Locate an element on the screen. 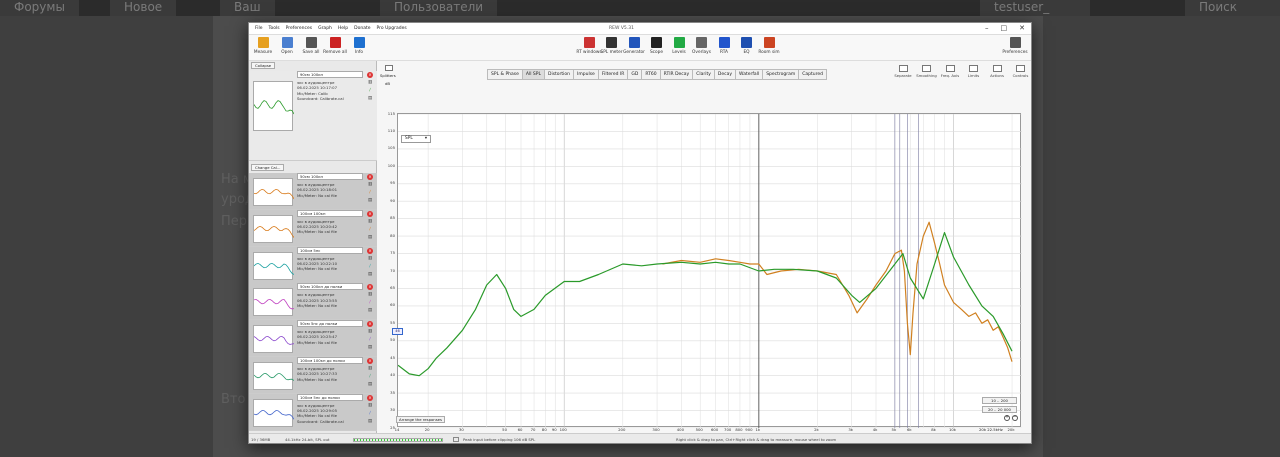 This screenshot has height=457, width=1280. controls-icon is located at coordinates (1020, 68).